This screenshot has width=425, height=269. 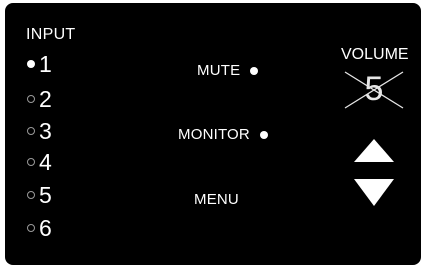 I want to click on input-item-label: 5, so click(x=45, y=194).